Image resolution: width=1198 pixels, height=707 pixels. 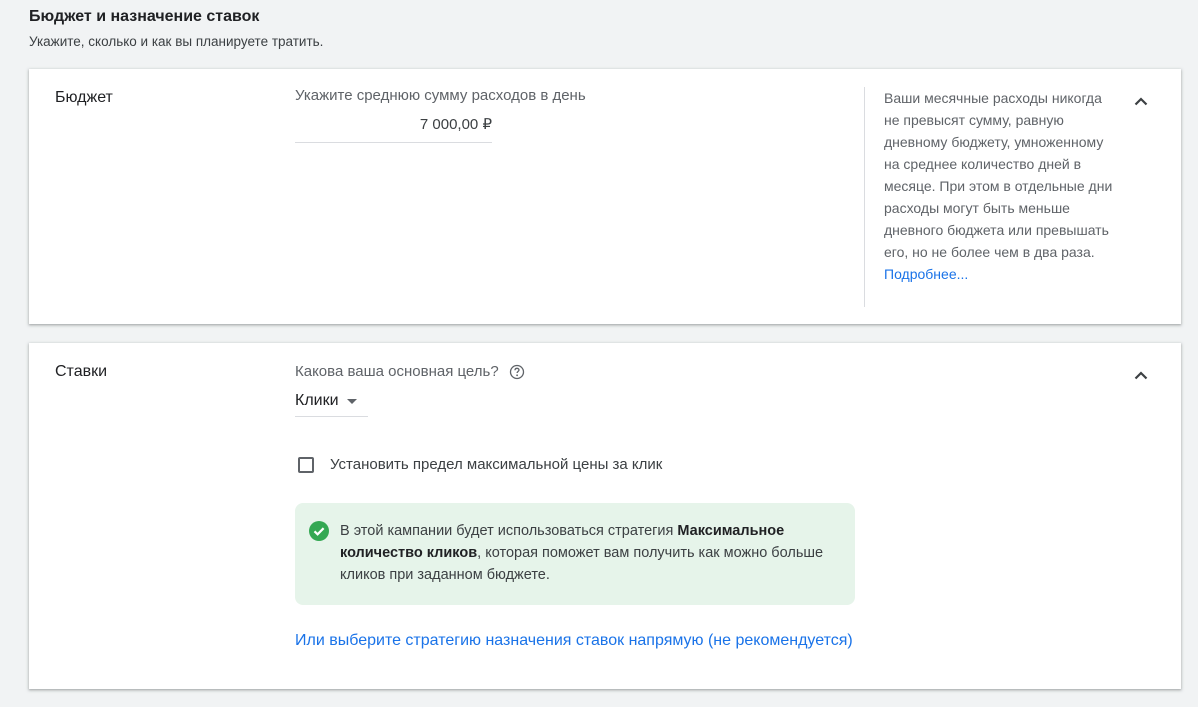 What do you see at coordinates (319, 531) in the screenshot?
I see `check-circle-icon` at bounding box center [319, 531].